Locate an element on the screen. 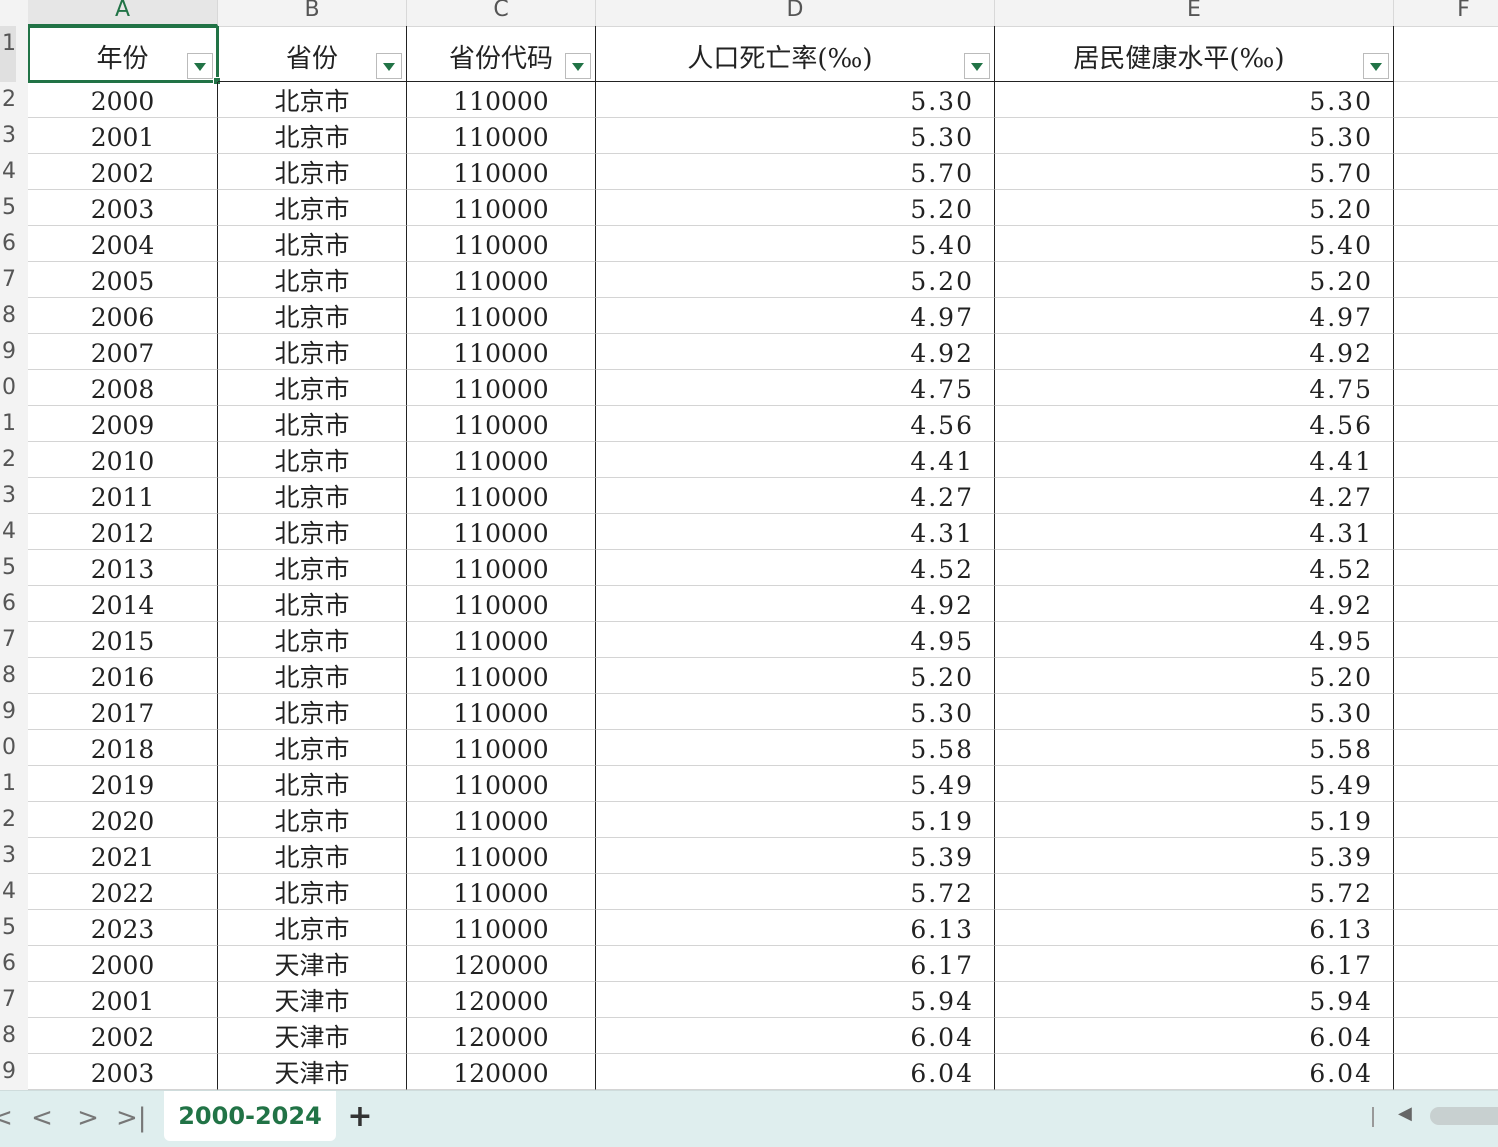  horizontal-scrollbar-thumb is located at coordinates (1464, 1116).